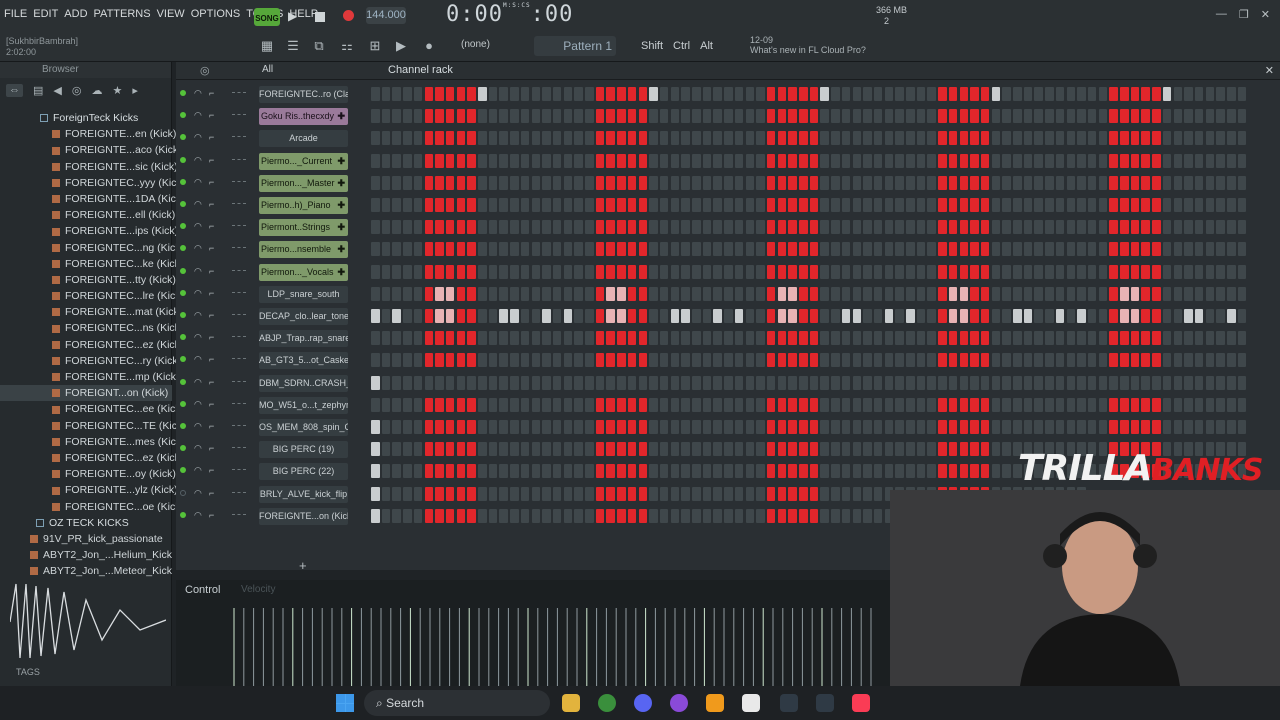 This screenshot has height=720, width=1280. I want to click on mixer-track-slot, so click(239, 226).